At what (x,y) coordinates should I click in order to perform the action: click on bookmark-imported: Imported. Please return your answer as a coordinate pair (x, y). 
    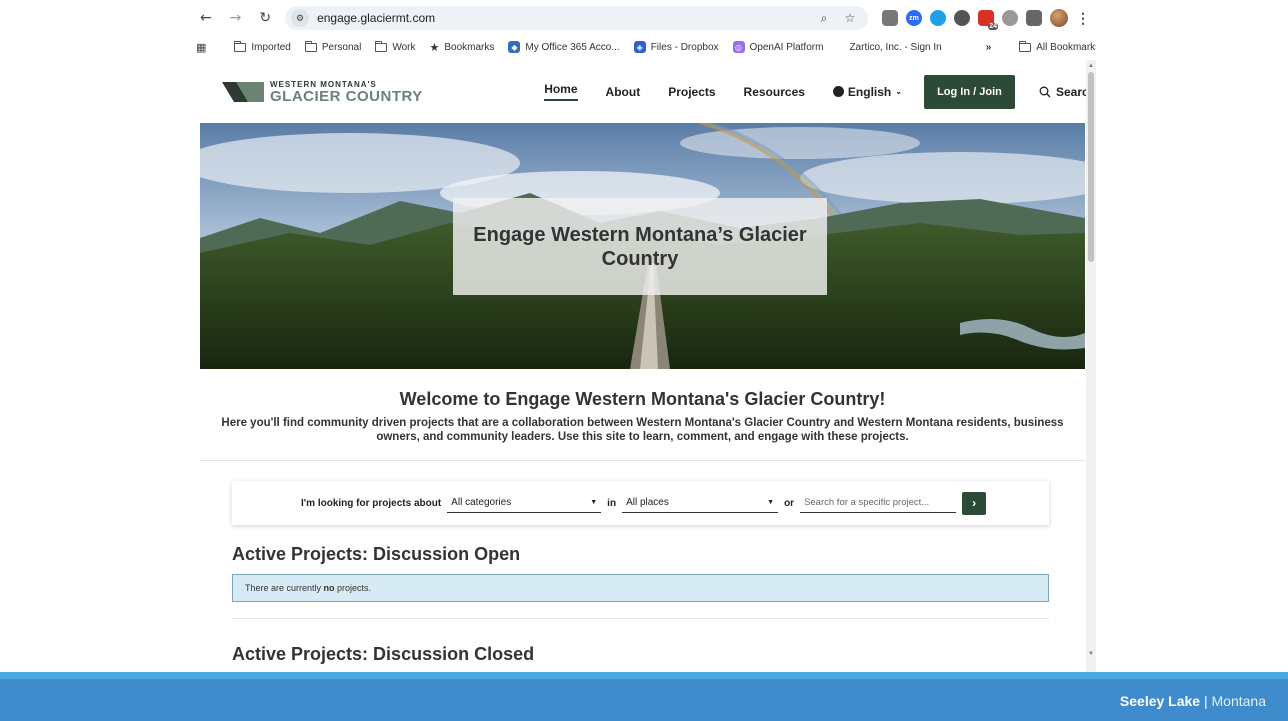
    Looking at the image, I should click on (262, 46).